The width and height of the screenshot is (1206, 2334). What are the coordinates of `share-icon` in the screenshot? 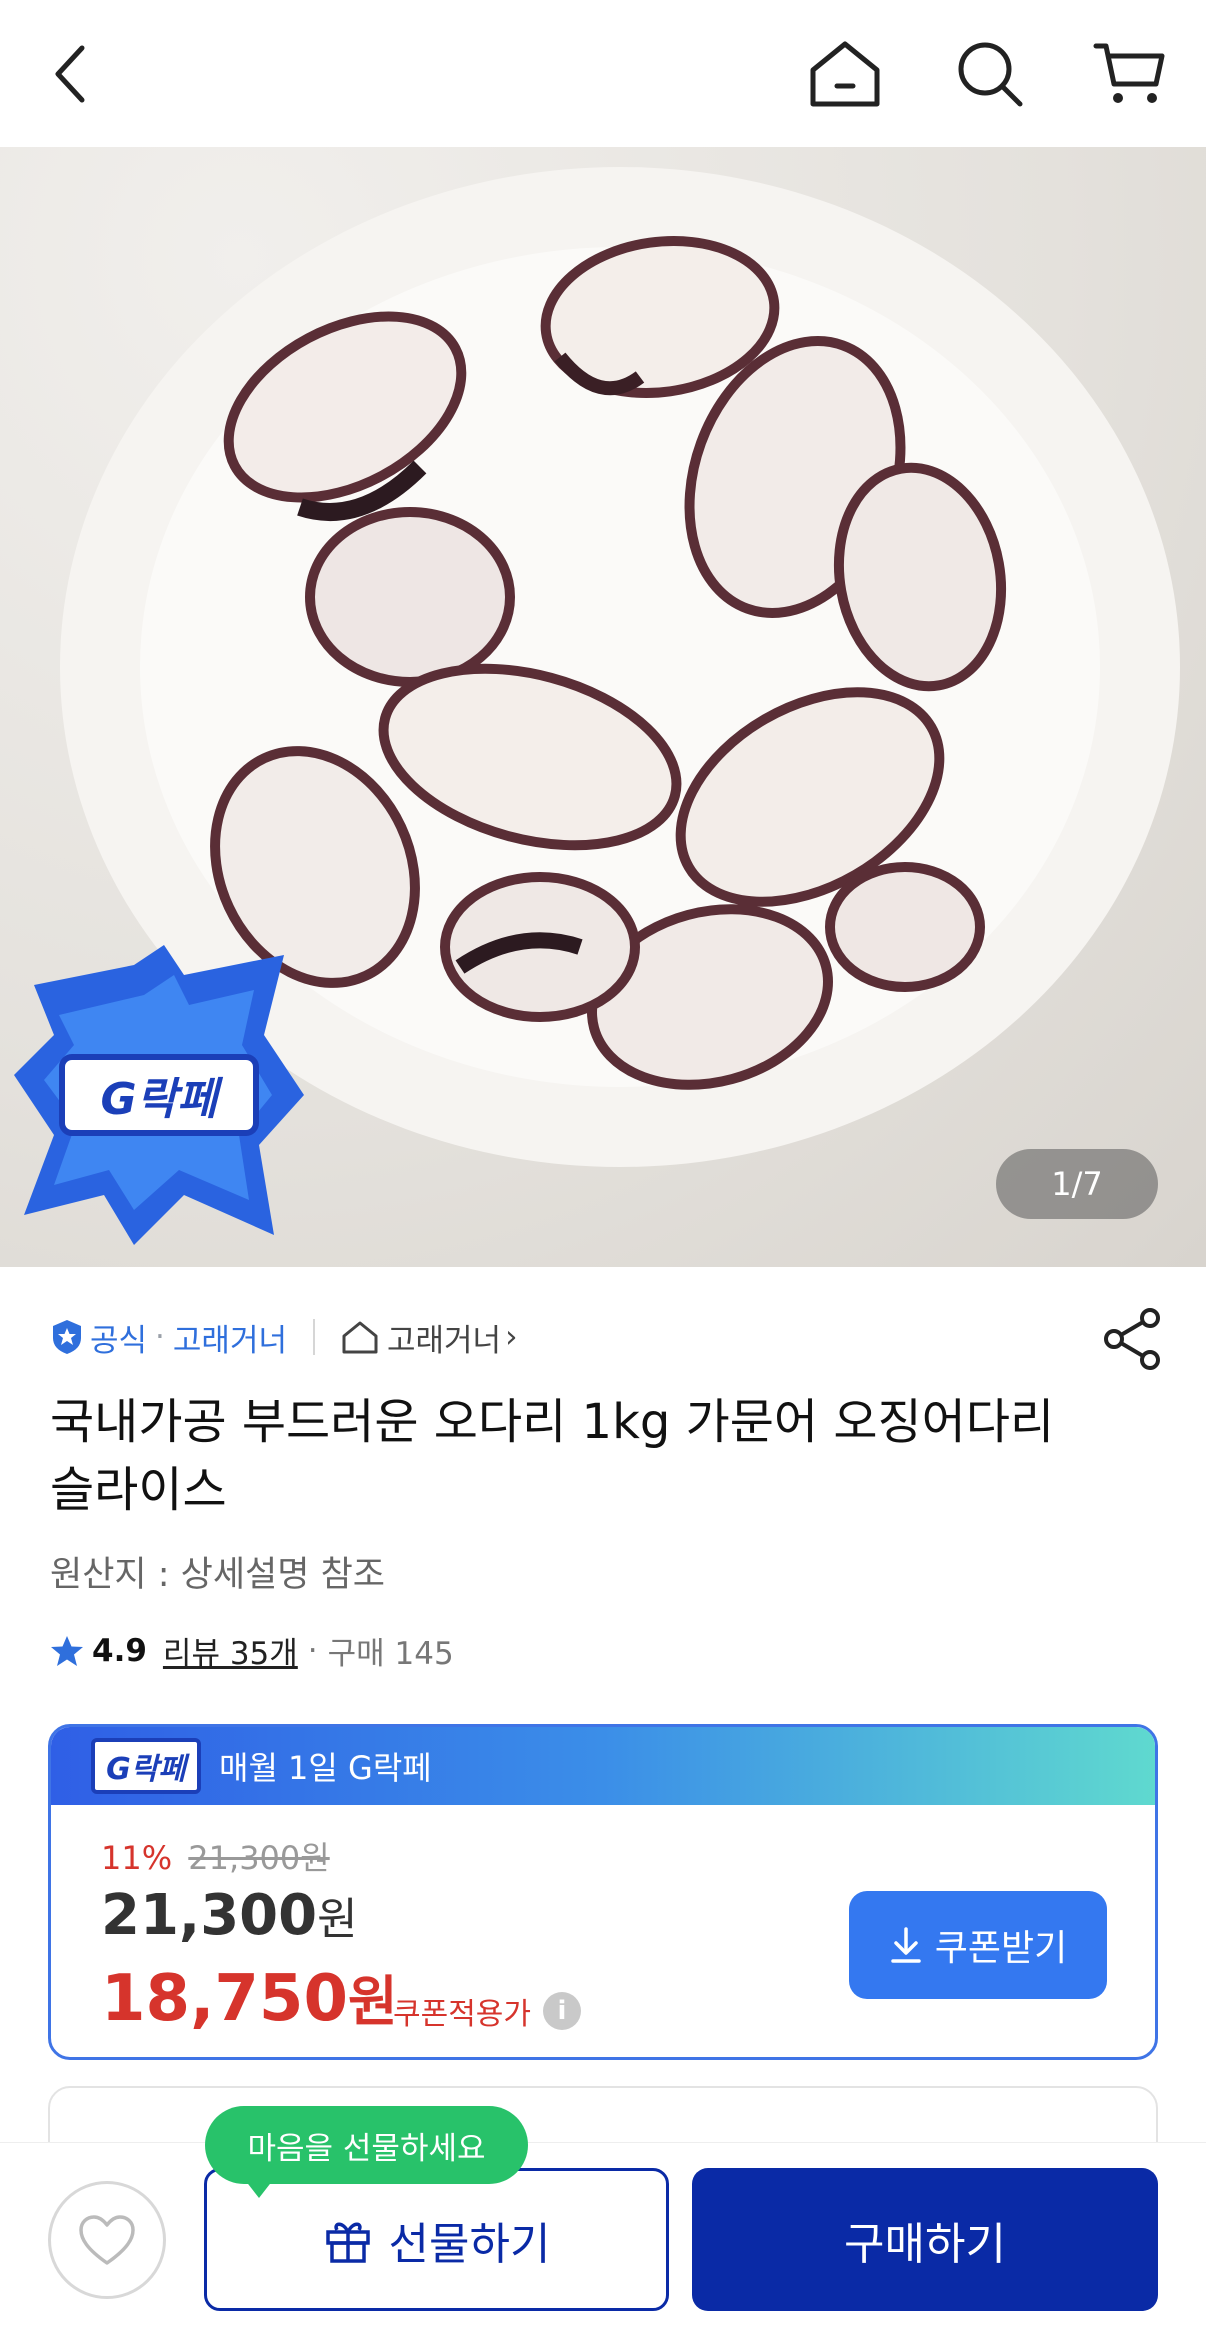 It's located at (1132, 1339).